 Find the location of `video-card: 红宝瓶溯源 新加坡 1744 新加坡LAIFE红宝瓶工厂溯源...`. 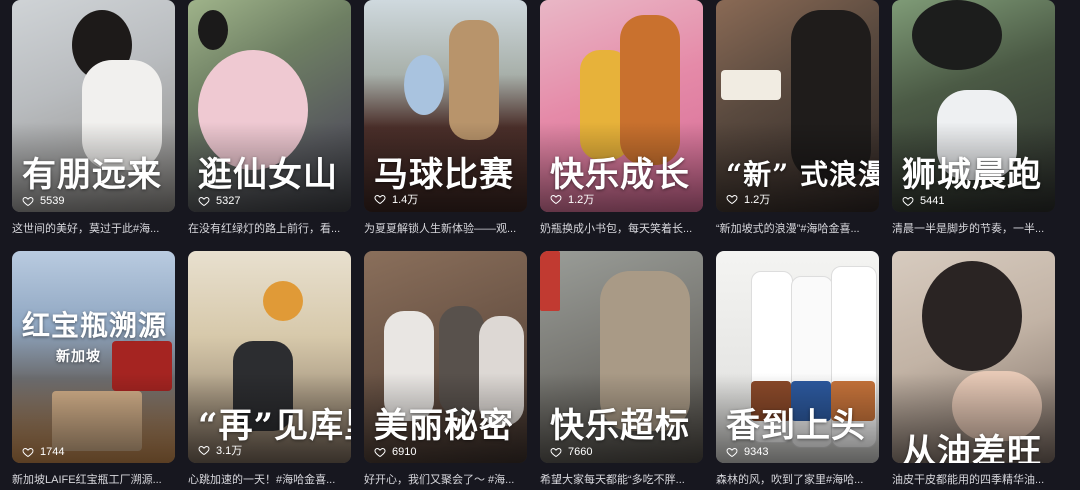

video-card: 红宝瓶溯源 新加坡 1744 新加坡LAIFE红宝瓶工厂溯源... is located at coordinates (93, 369).